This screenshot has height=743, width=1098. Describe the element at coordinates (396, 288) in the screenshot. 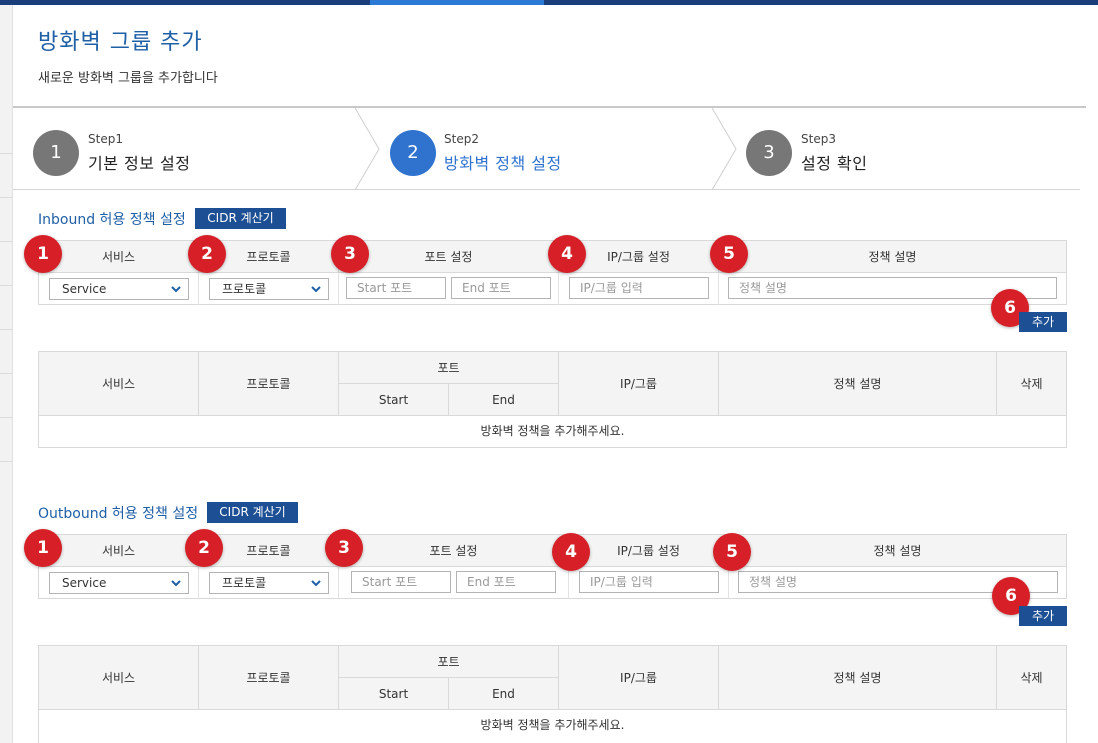

I see `inbound-start-port-input: Start 포트` at that location.